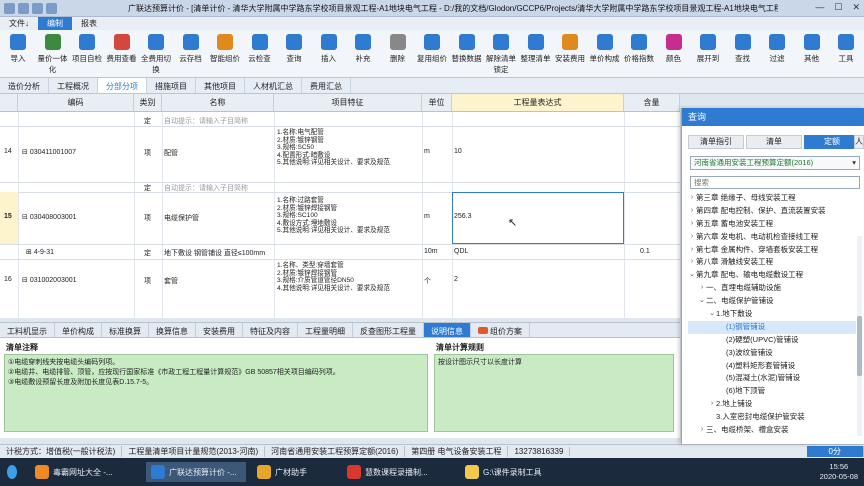 The height and width of the screenshot is (486, 864). I want to click on minimize-icon: —, so click(819, 7).